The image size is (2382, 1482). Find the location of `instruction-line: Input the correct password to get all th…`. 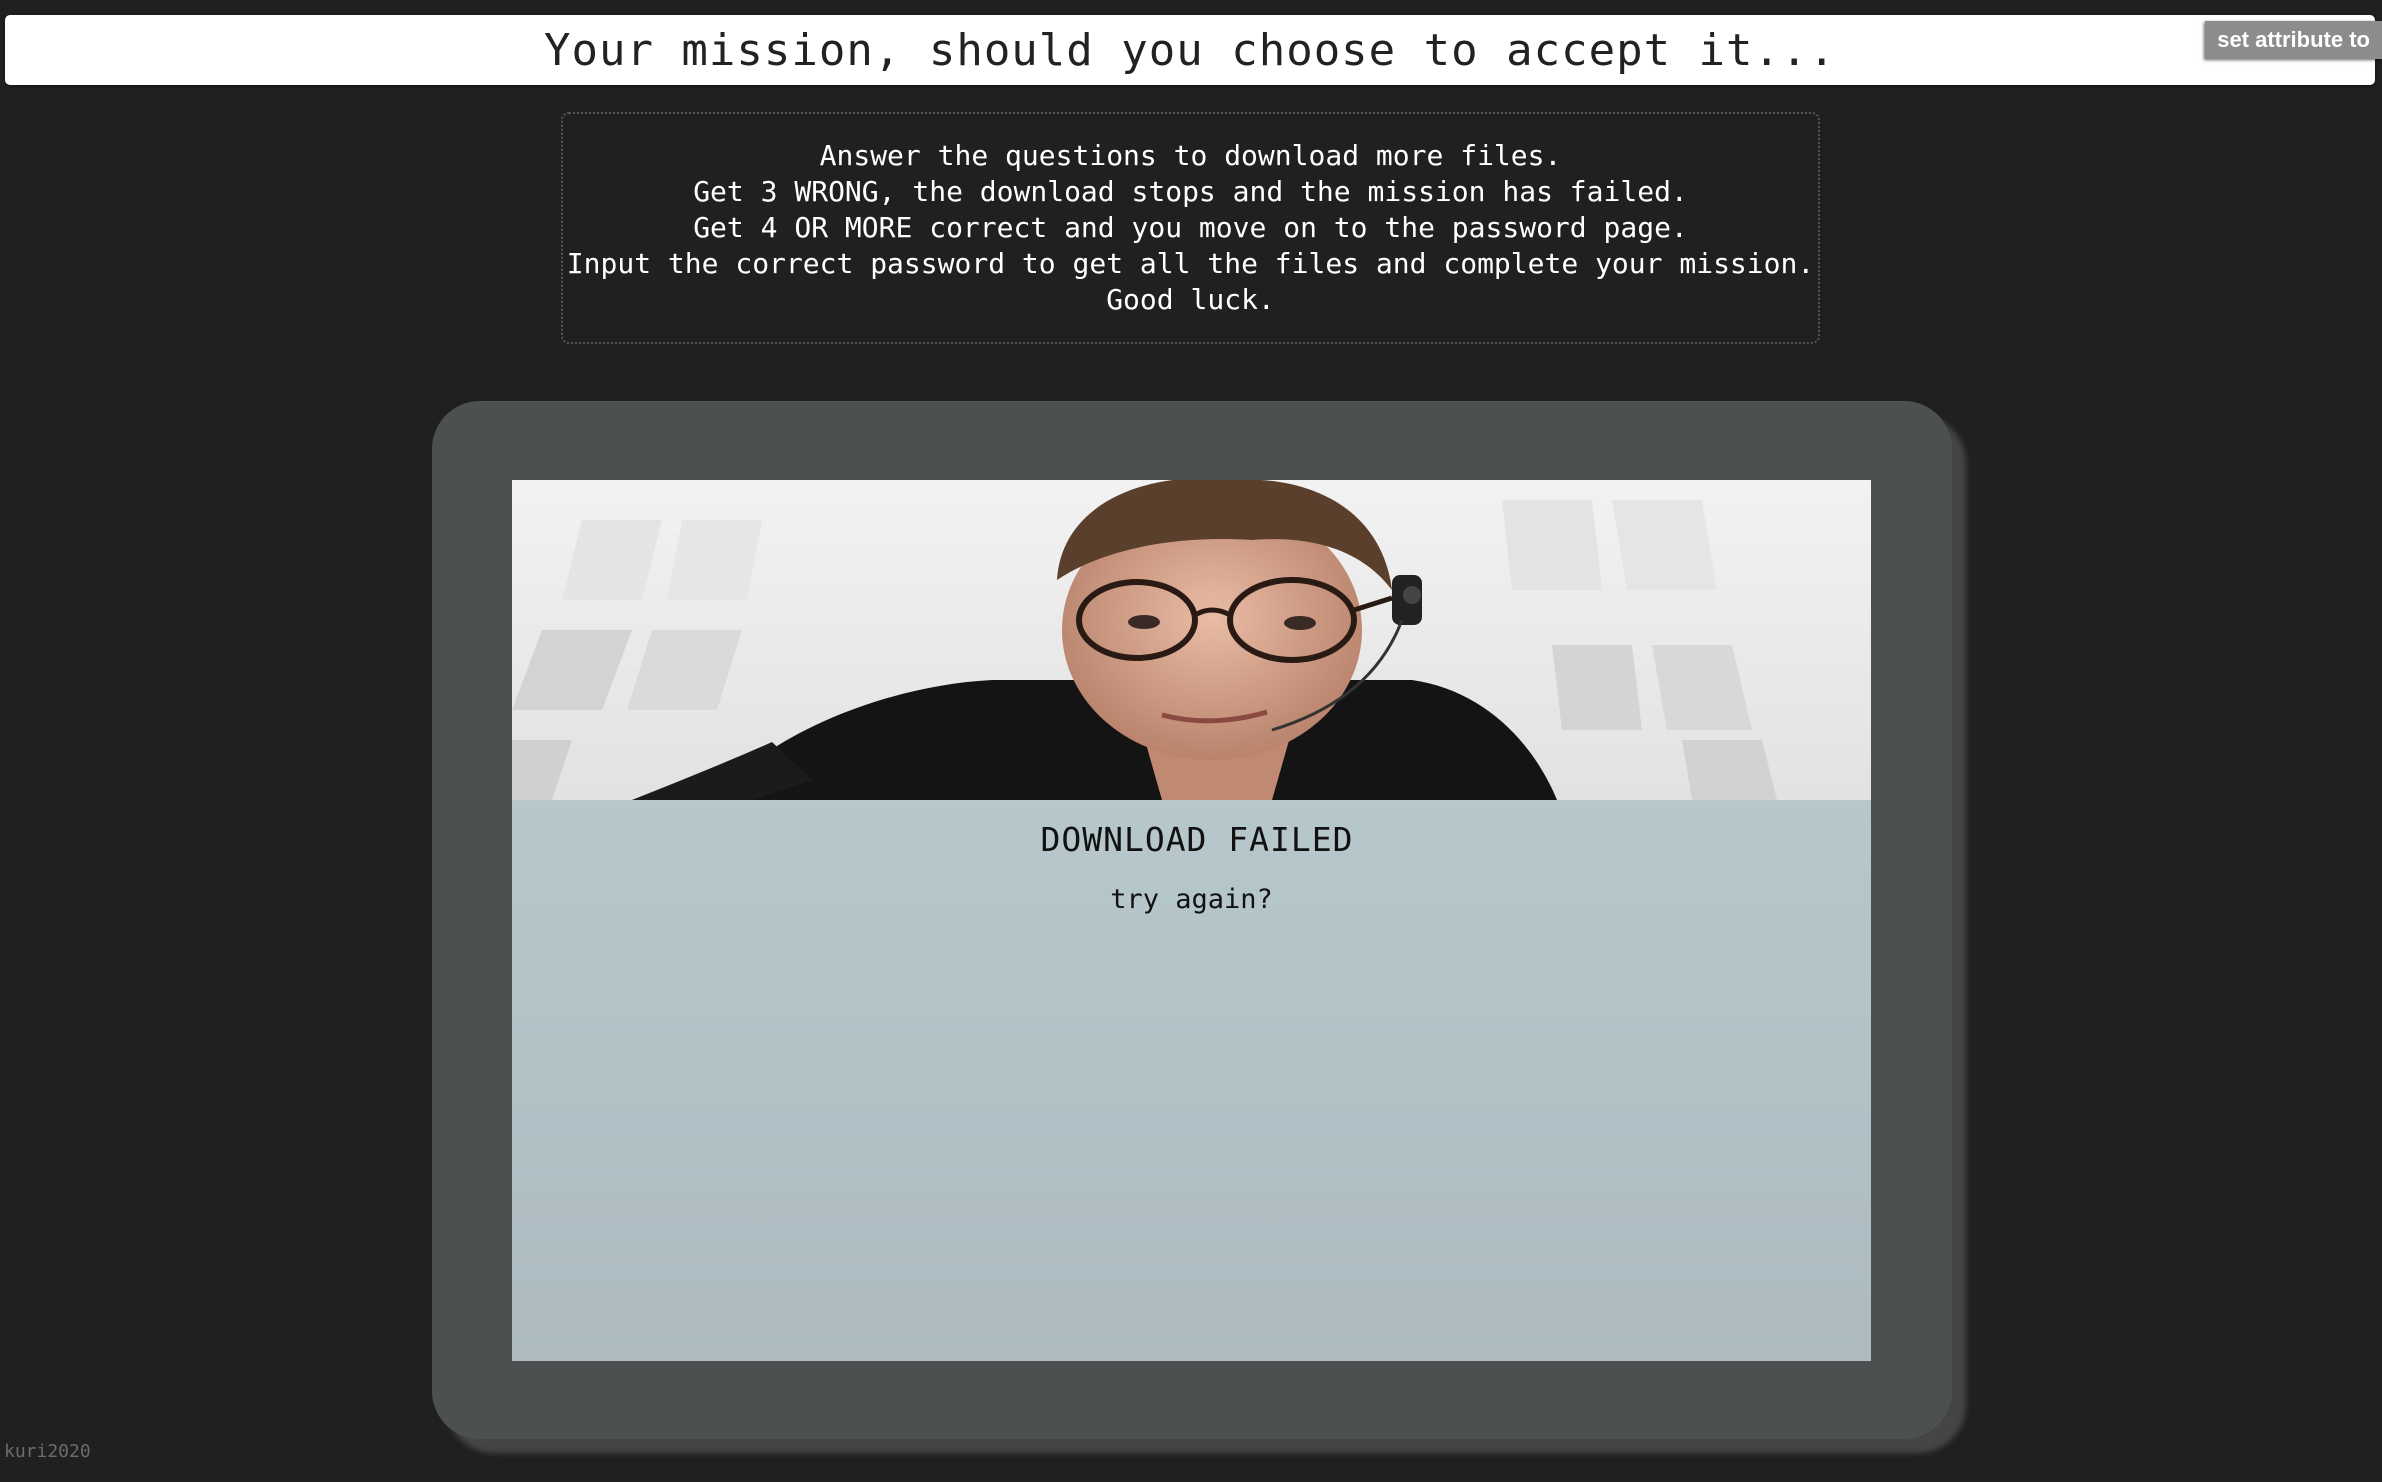

instruction-line: Input the correct password to get all th… is located at coordinates (1190, 263).